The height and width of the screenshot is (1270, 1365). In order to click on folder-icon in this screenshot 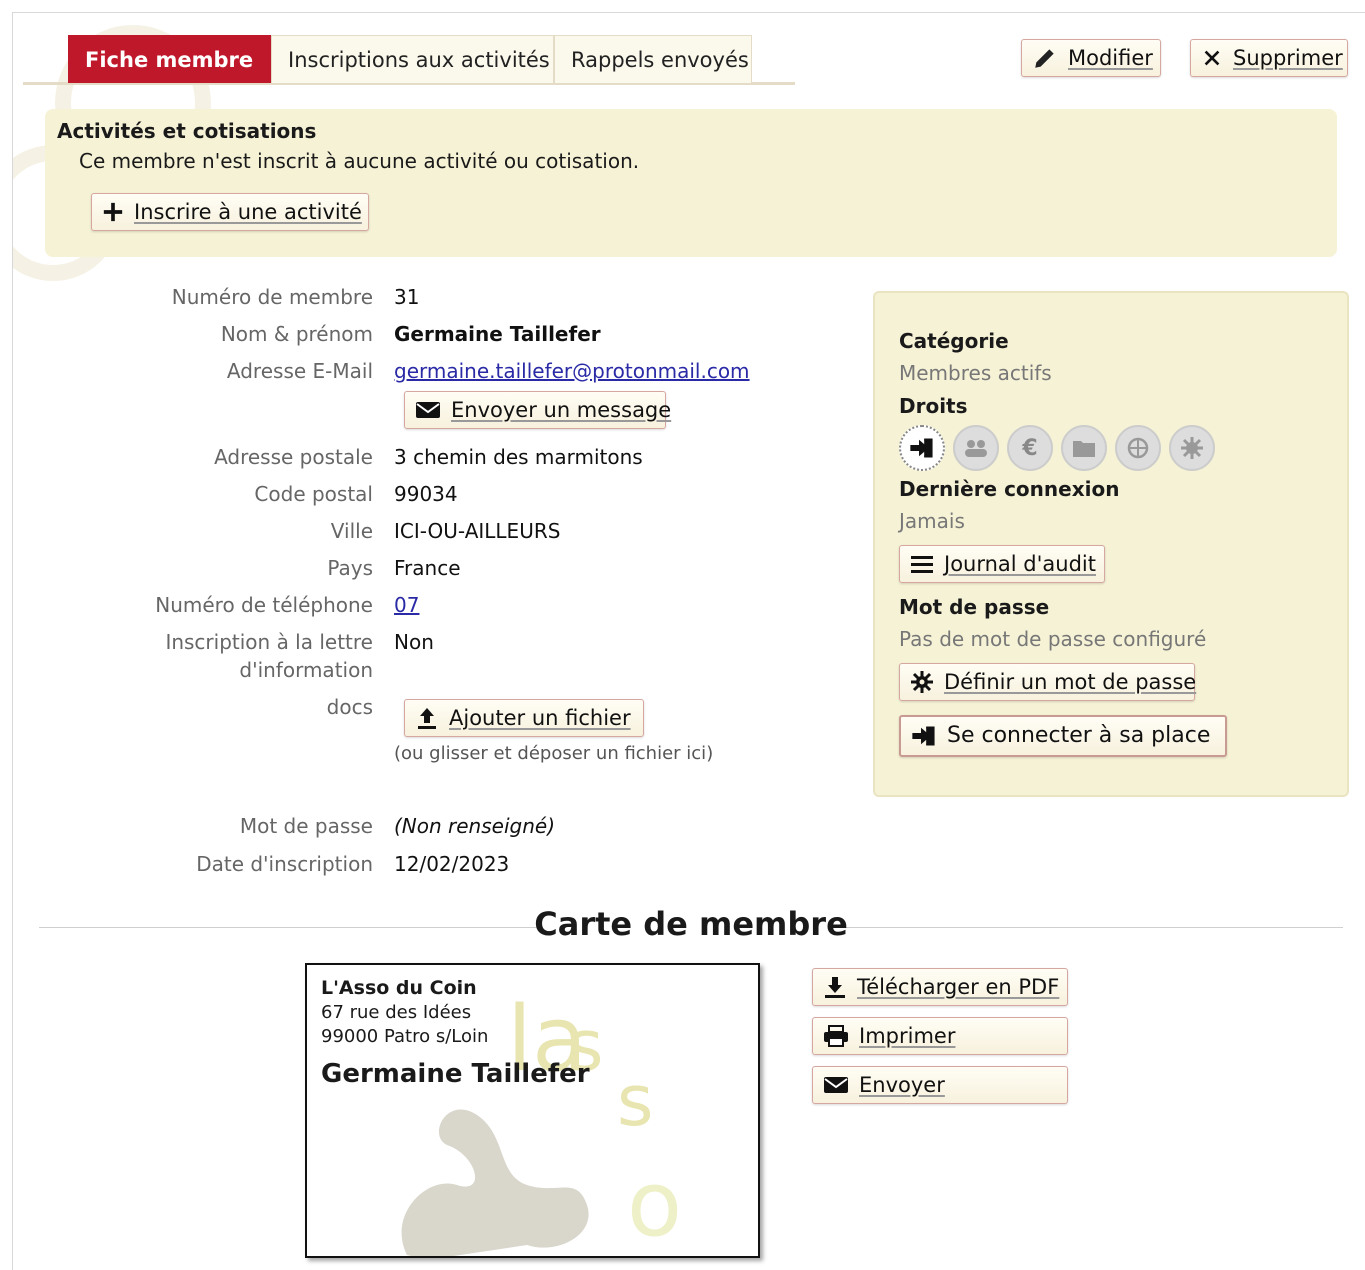, I will do `click(1084, 448)`.